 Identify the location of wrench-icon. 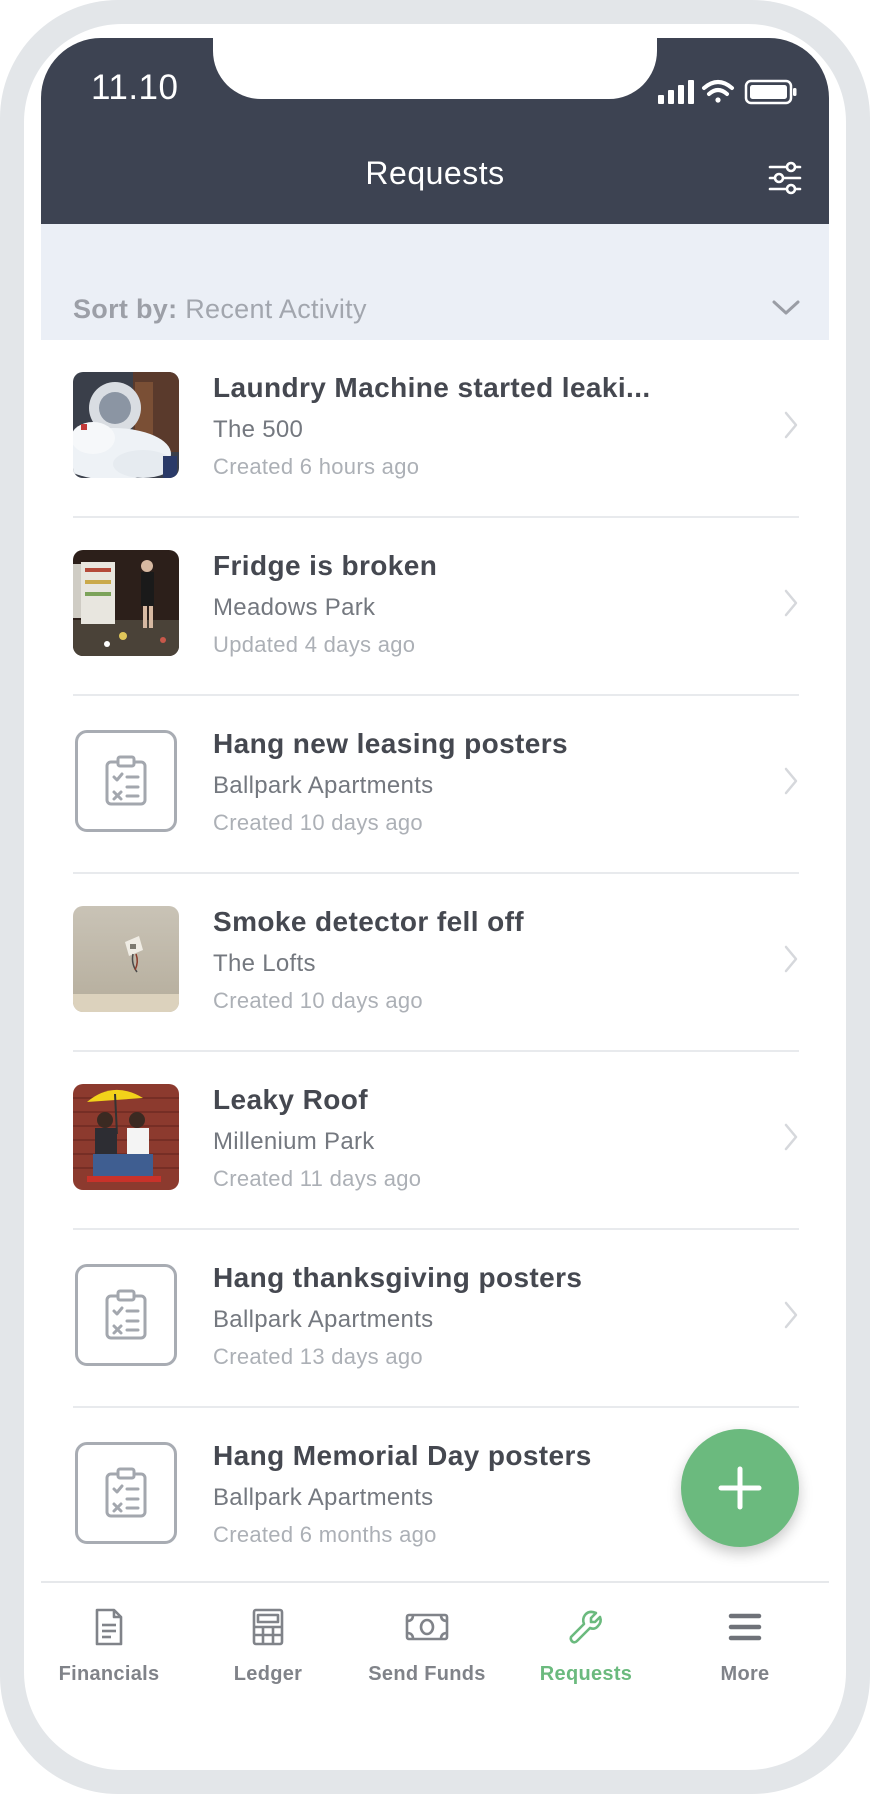
(585, 1627).